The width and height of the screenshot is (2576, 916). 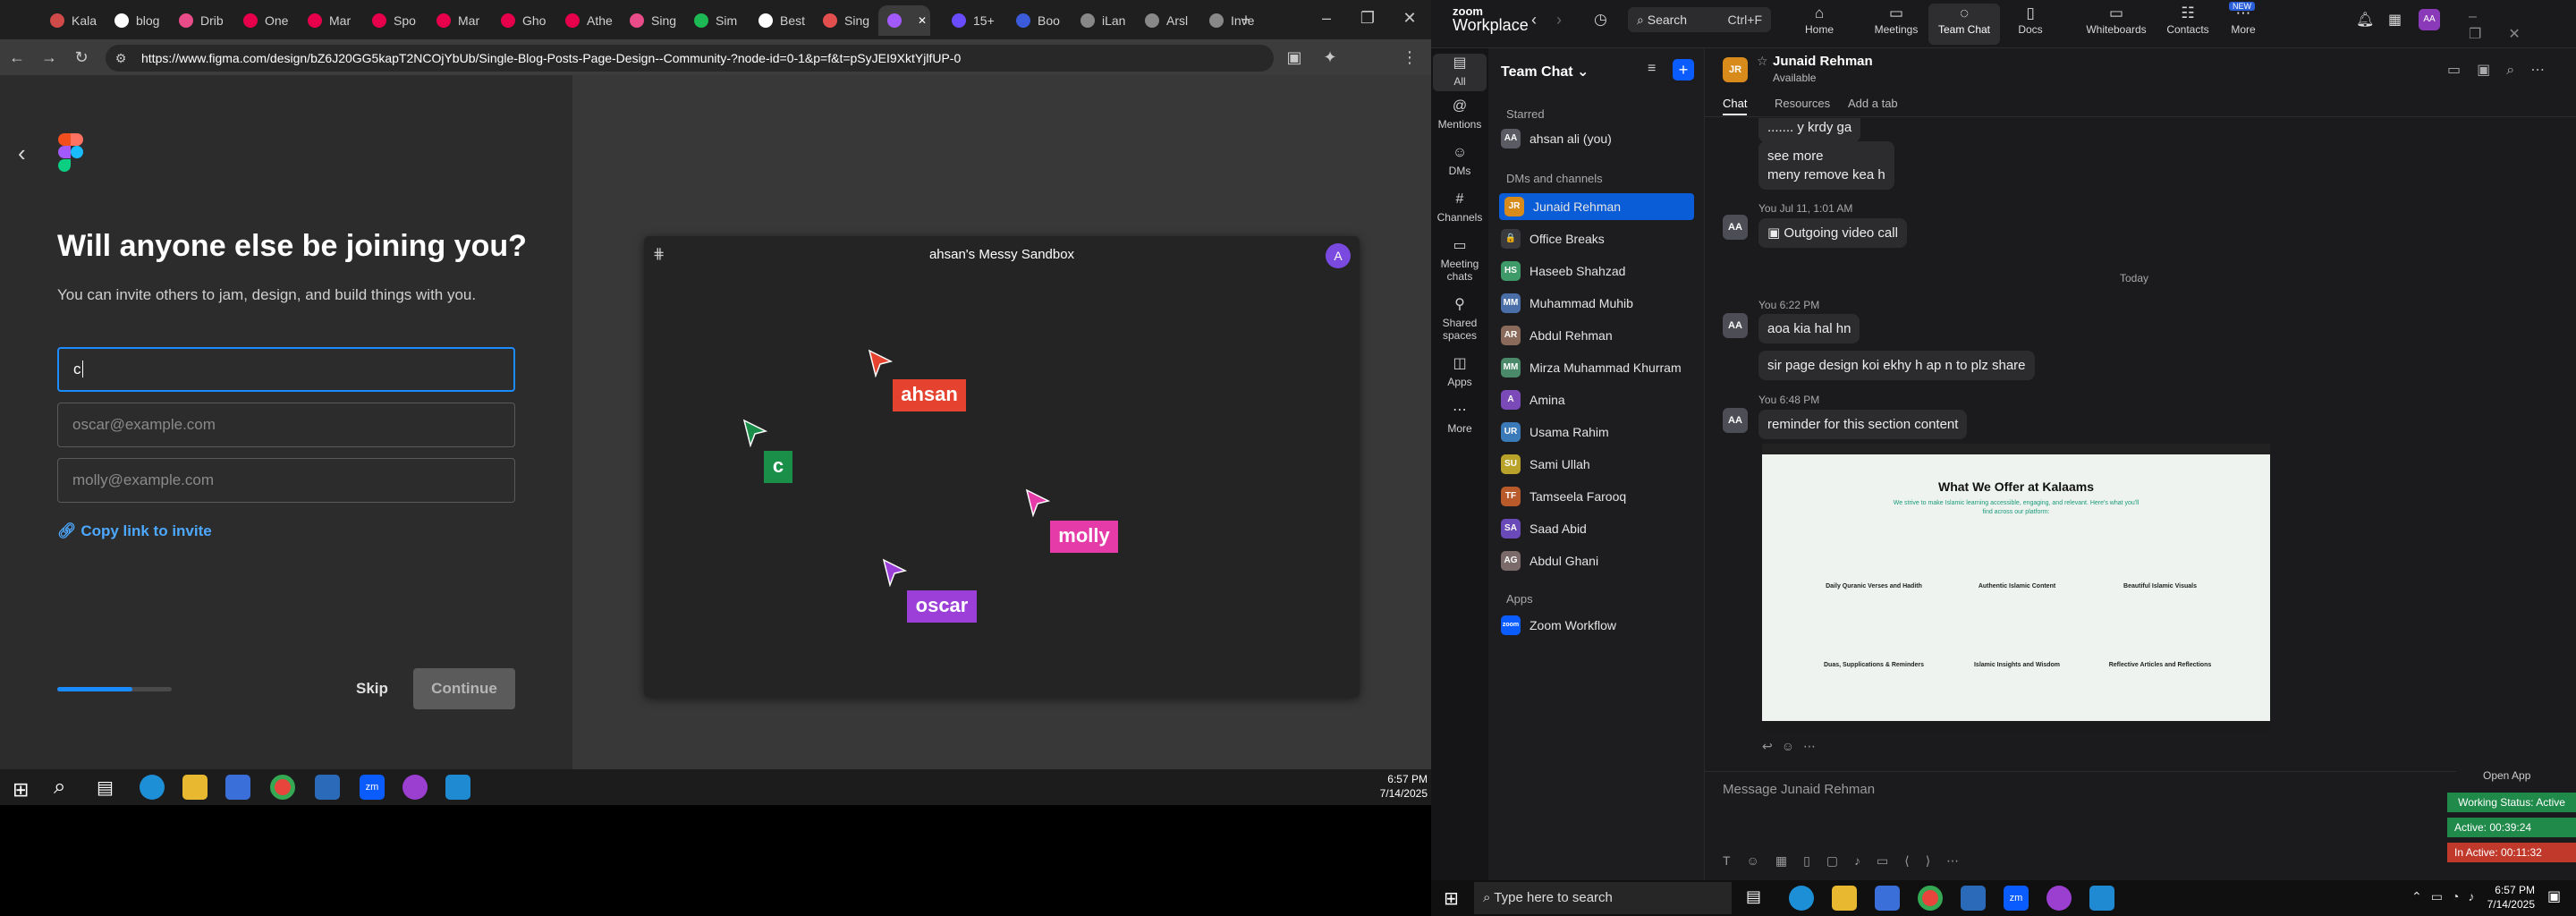 I want to click on back-icon: ←, so click(x=17, y=57).